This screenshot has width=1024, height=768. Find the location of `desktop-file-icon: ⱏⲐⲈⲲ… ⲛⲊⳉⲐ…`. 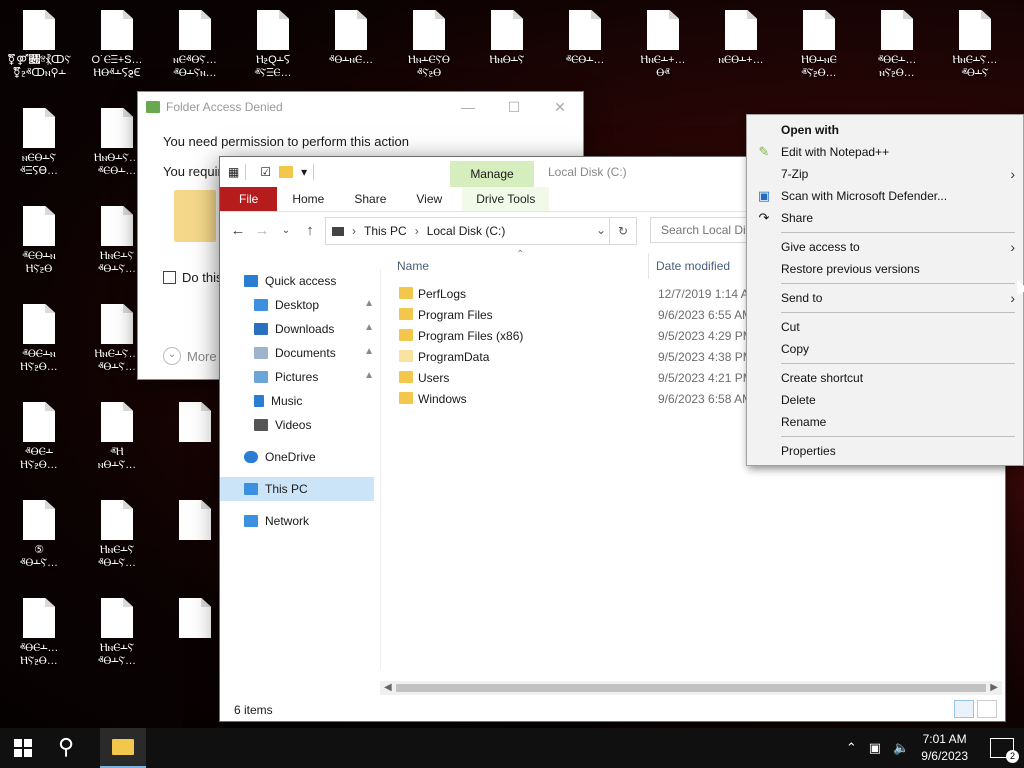

desktop-file-icon: ⱏⲐⲈⲲ… ⲛⲊⳉⲐ… is located at coordinates (897, 45).